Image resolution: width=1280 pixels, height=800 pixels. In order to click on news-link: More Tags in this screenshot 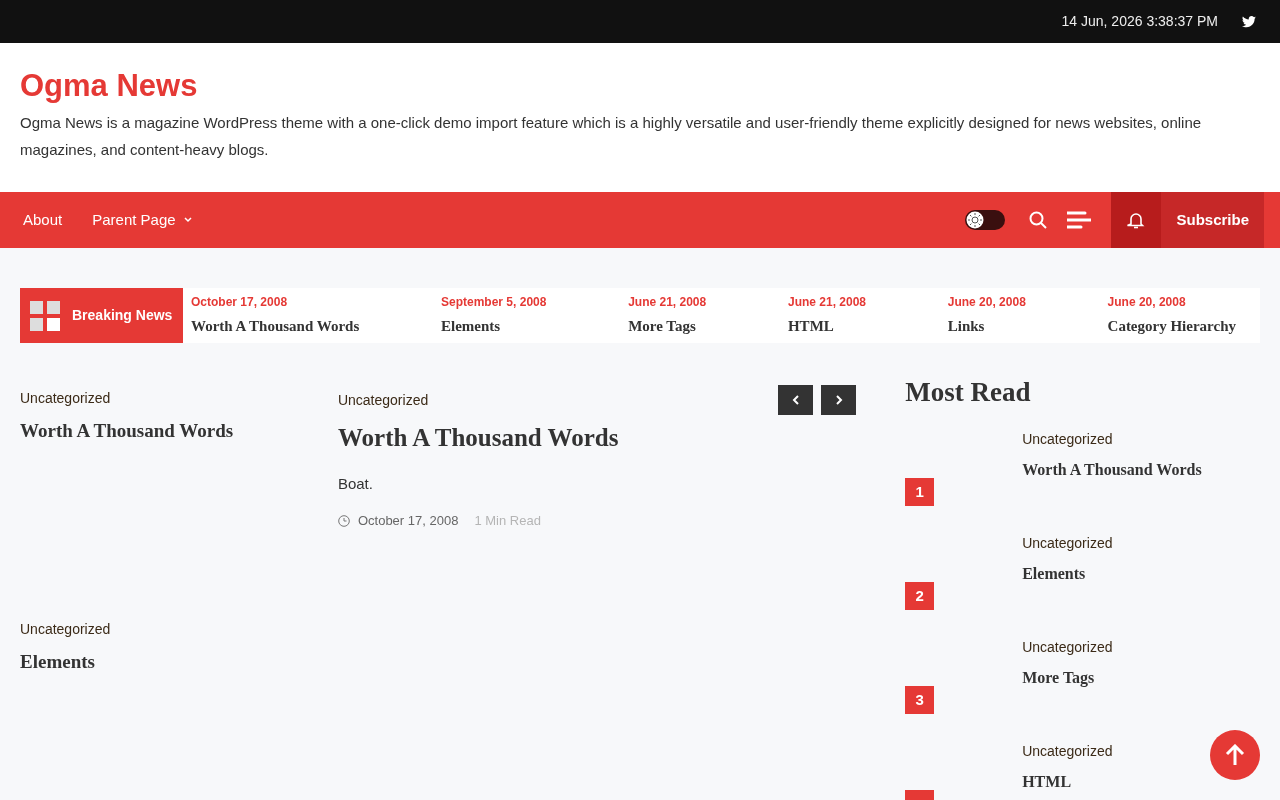, I will do `click(667, 326)`.